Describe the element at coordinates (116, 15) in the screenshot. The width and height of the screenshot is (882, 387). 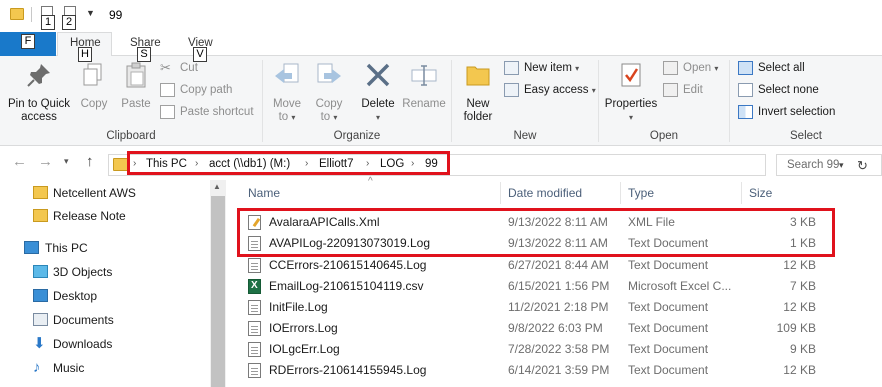
I see `window-title: 99` at that location.